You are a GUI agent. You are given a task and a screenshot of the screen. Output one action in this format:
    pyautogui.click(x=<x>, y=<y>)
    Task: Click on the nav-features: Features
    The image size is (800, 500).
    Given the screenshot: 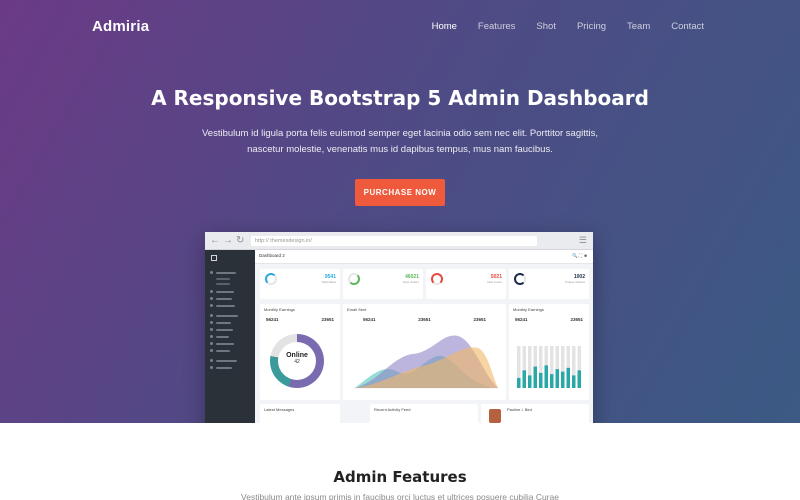 What is the action you would take?
    pyautogui.click(x=497, y=26)
    